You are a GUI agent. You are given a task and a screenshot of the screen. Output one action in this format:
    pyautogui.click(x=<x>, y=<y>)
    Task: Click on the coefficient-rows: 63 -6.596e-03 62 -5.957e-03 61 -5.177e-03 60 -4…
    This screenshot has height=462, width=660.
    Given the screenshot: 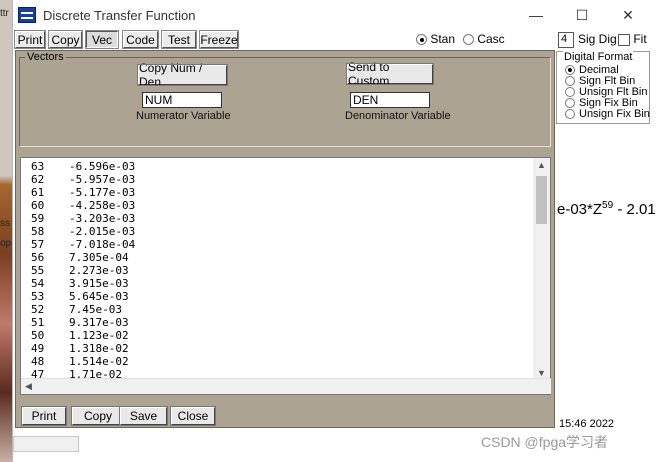 What is the action you would take?
    pyautogui.click(x=83, y=270)
    